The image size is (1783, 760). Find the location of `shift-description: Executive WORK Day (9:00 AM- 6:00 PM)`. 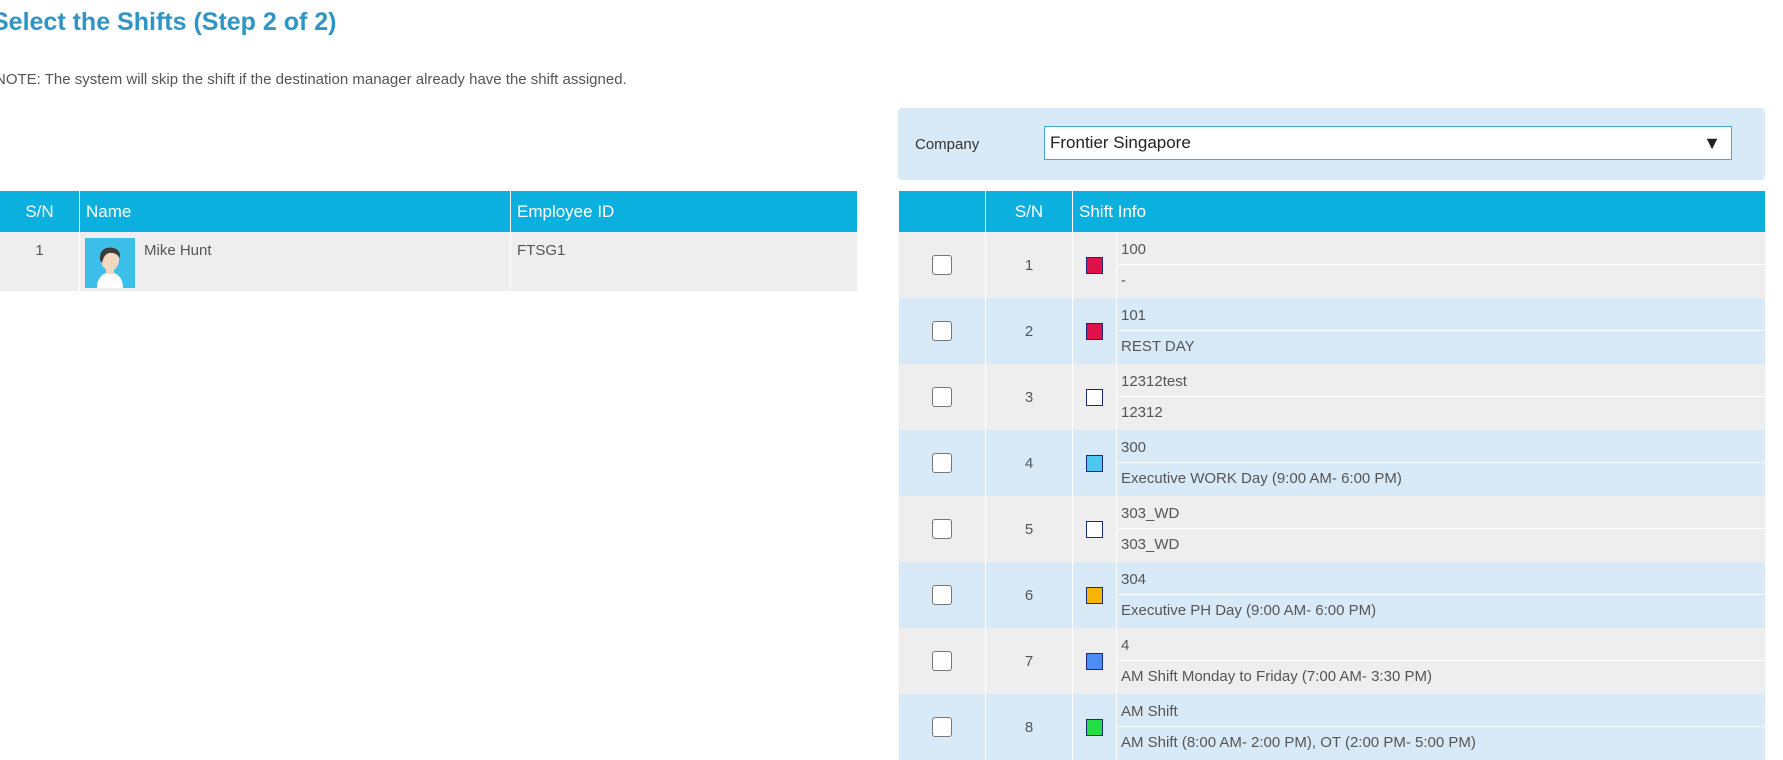

shift-description: Executive WORK Day (9:00 AM- 6:00 PM) is located at coordinates (1261, 478).